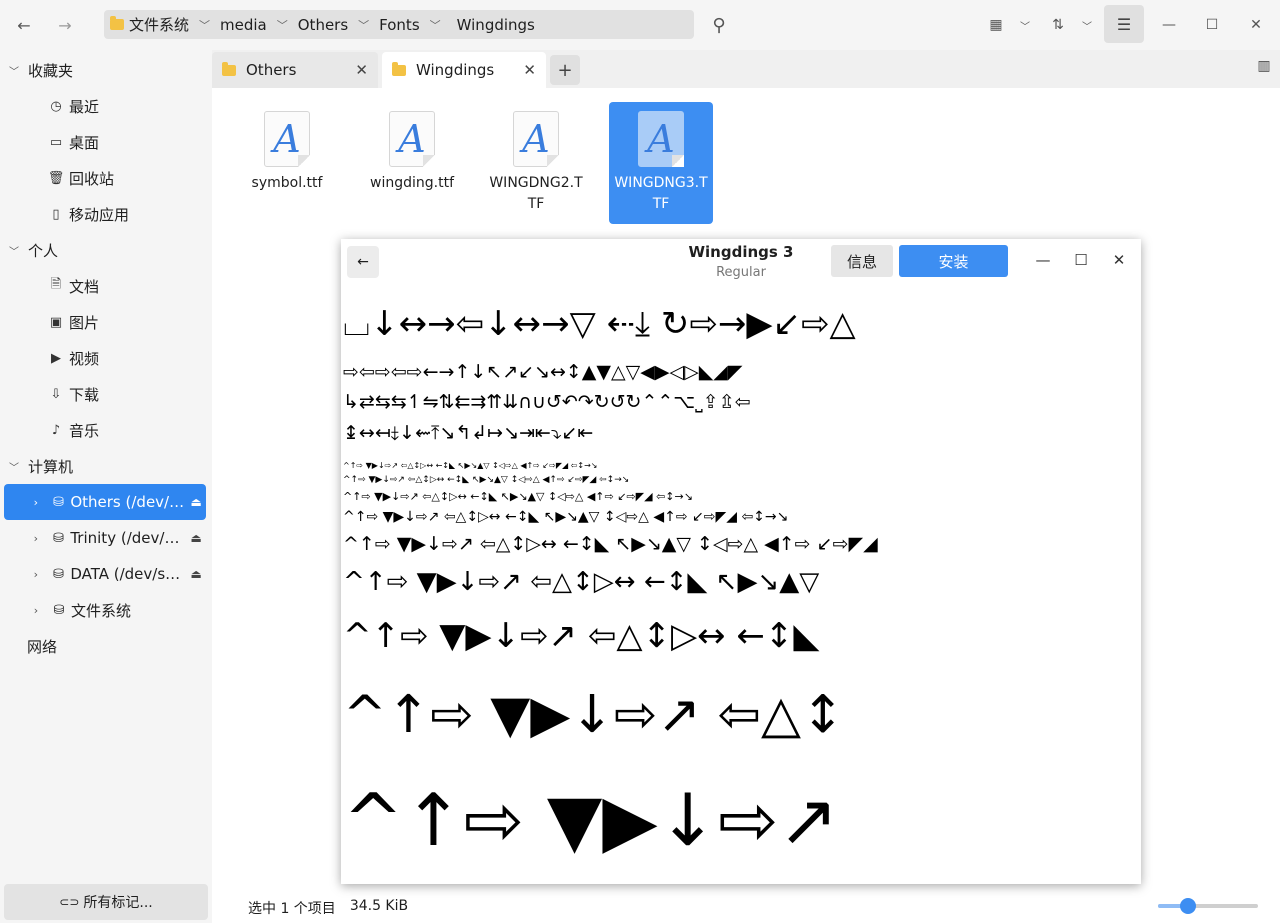  Describe the element at coordinates (862, 261) in the screenshot. I see `info-button: 信息` at that location.